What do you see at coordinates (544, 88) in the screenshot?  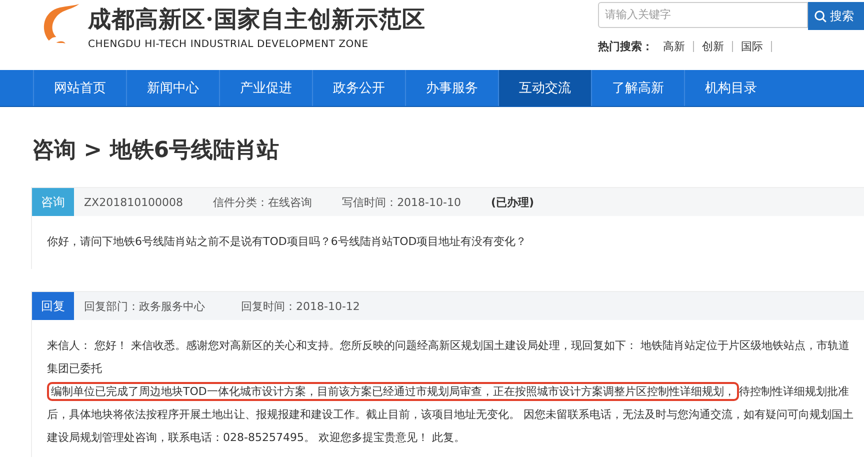 I see `nav-tab: 互动交流` at bounding box center [544, 88].